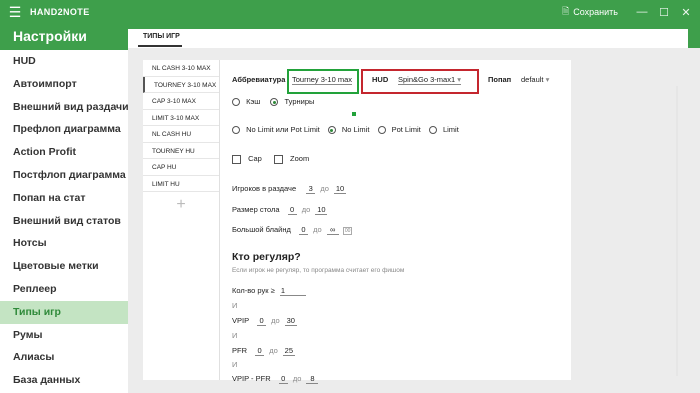 The height and width of the screenshot is (393, 700). What do you see at coordinates (15, 12) in the screenshot?
I see `hamburger-icon: ☰` at bounding box center [15, 12].